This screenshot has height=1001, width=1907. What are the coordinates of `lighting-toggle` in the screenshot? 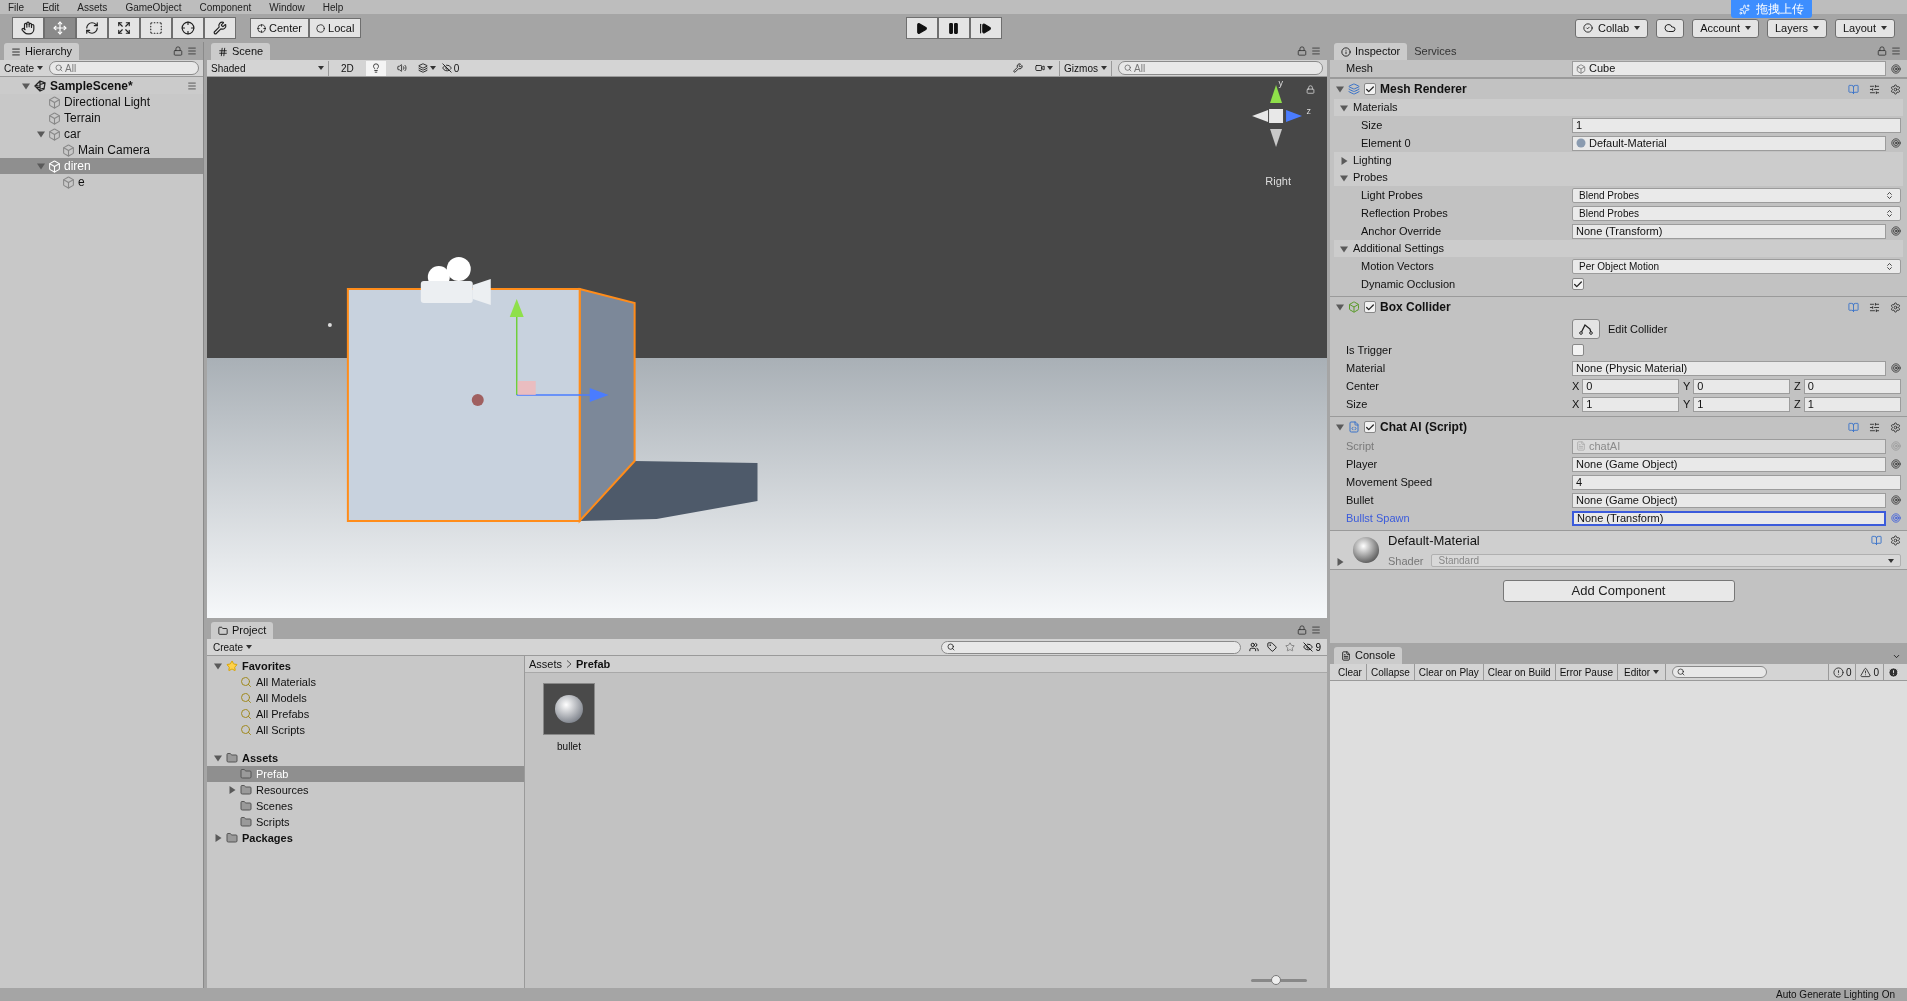 It's located at (375, 68).